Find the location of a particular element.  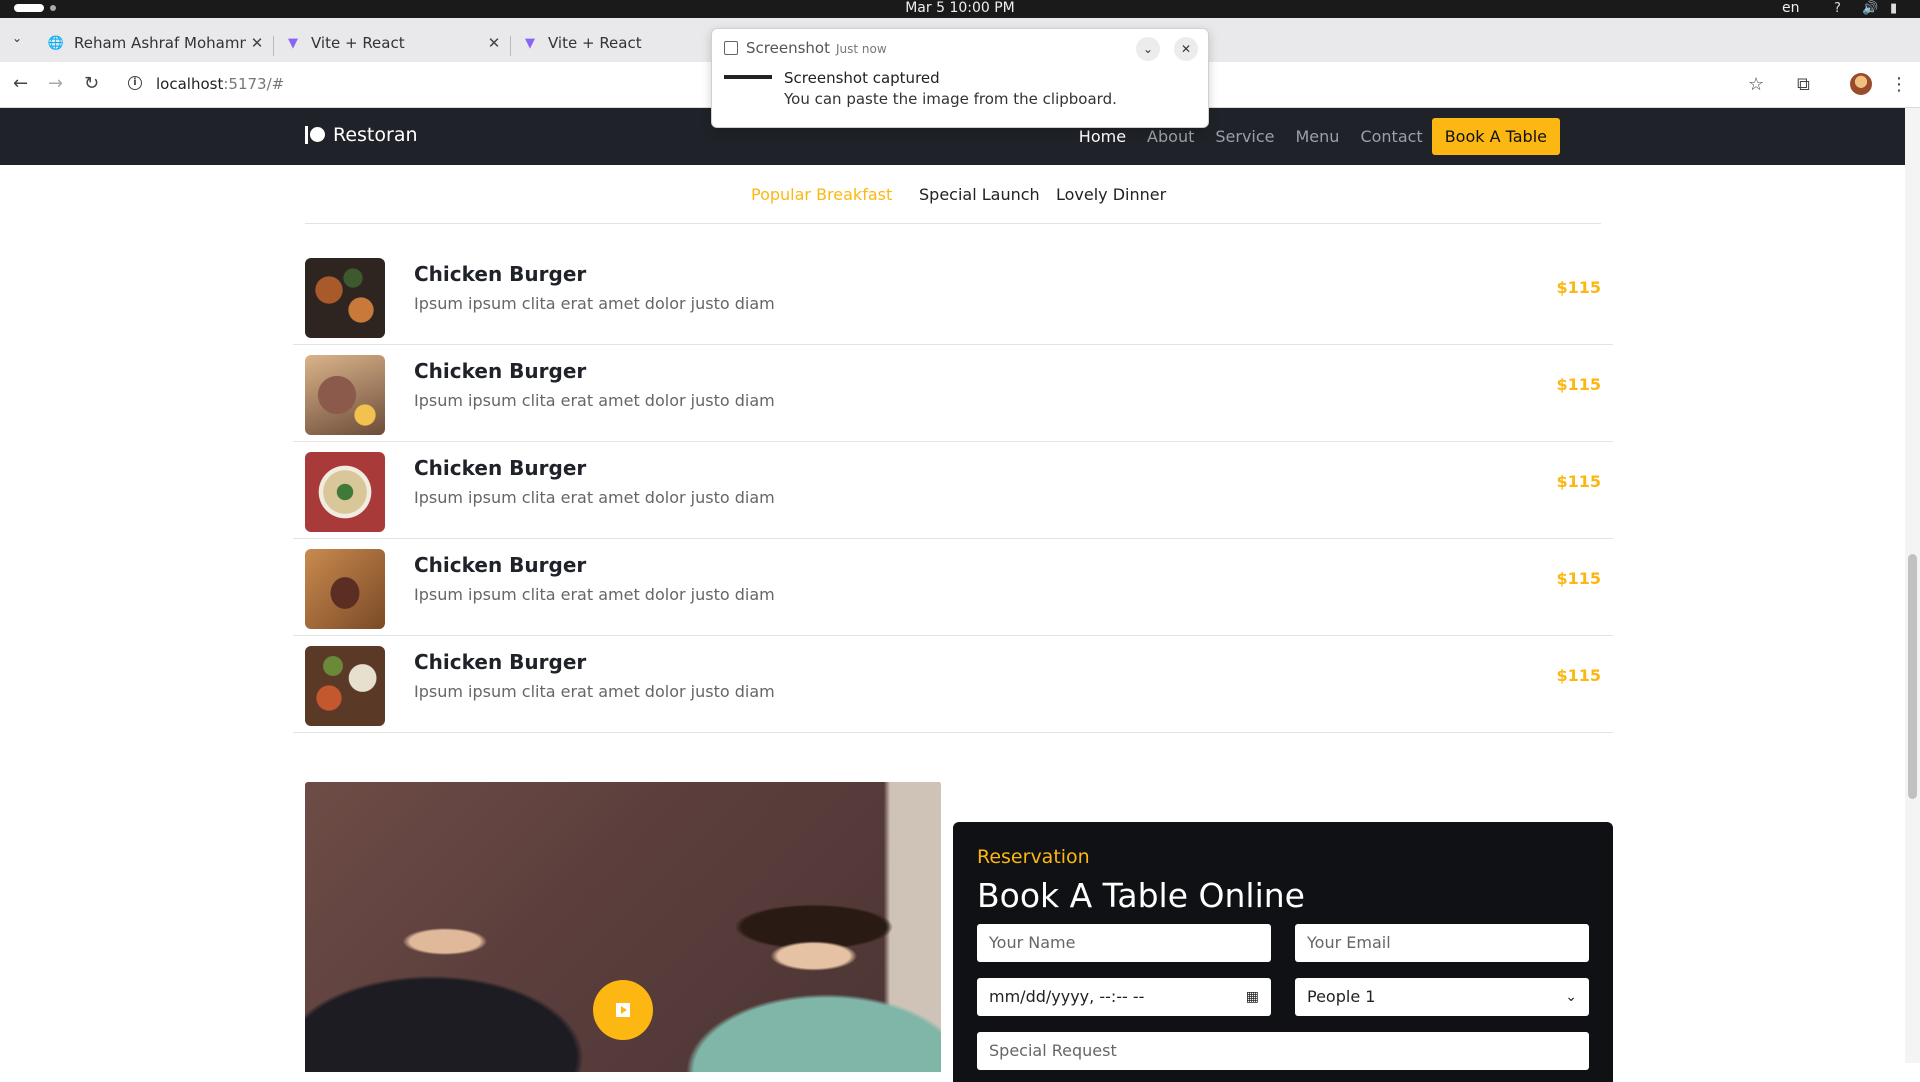

screenshot-app-icon is located at coordinates (731, 48).